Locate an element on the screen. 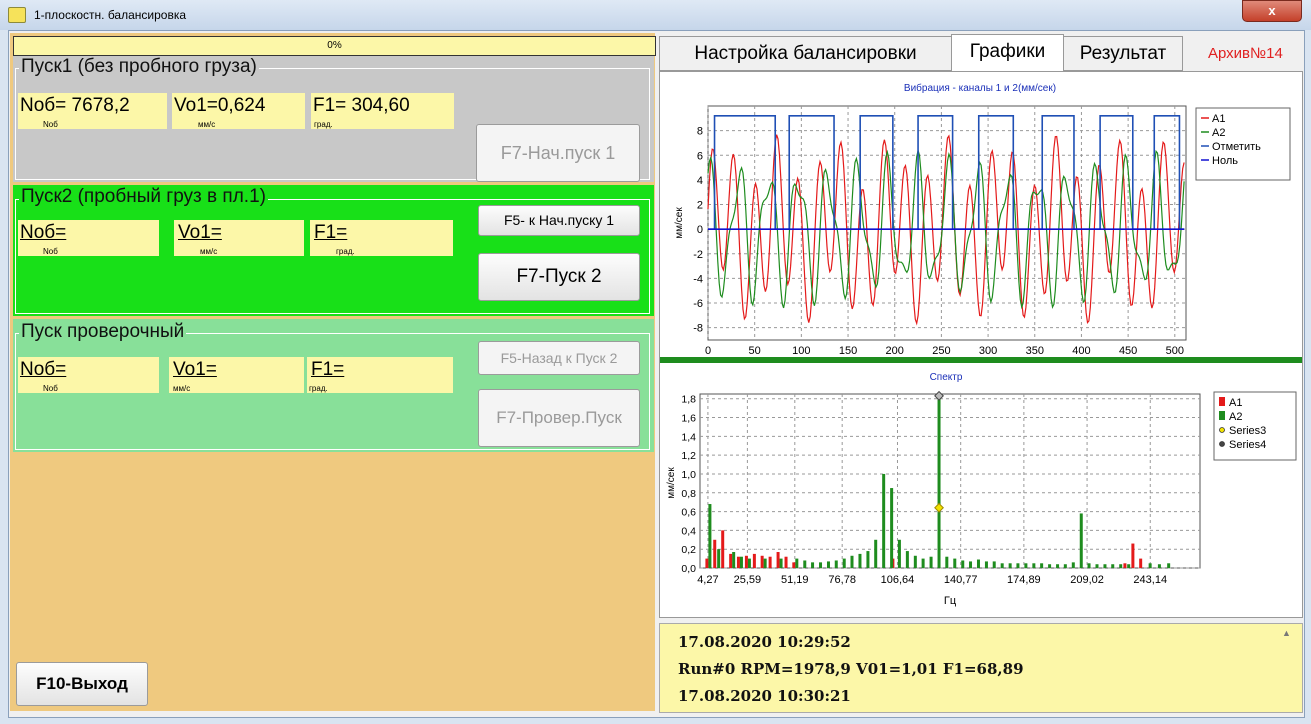 The height and width of the screenshot is (724, 1311). vibration-x-tick: 400 is located at coordinates (1081, 351).